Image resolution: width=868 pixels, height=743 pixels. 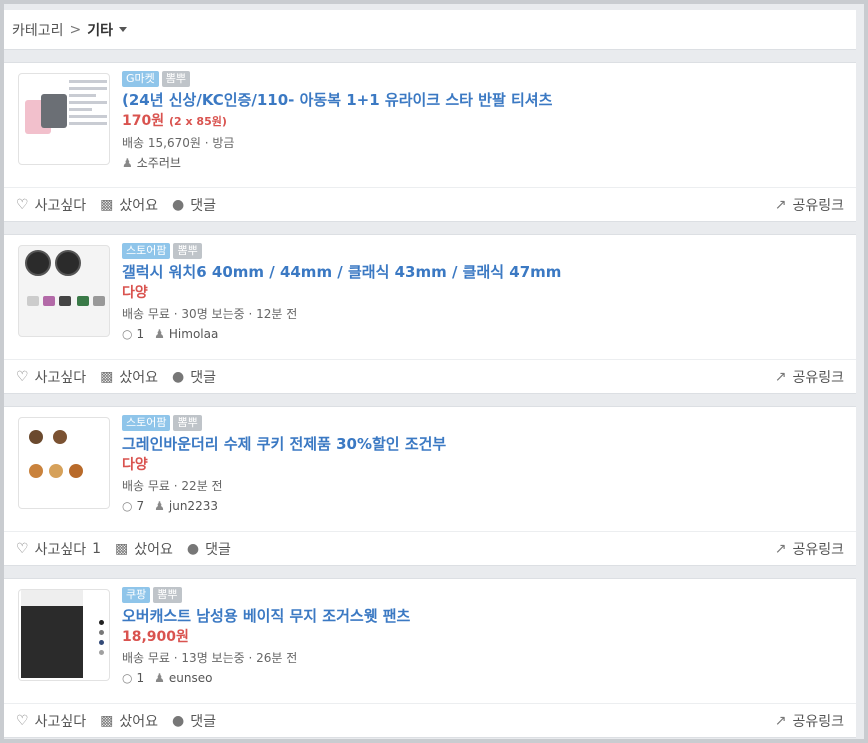 What do you see at coordinates (100, 30) in the screenshot?
I see `breadcrumb-current-category: 기타` at bounding box center [100, 30].